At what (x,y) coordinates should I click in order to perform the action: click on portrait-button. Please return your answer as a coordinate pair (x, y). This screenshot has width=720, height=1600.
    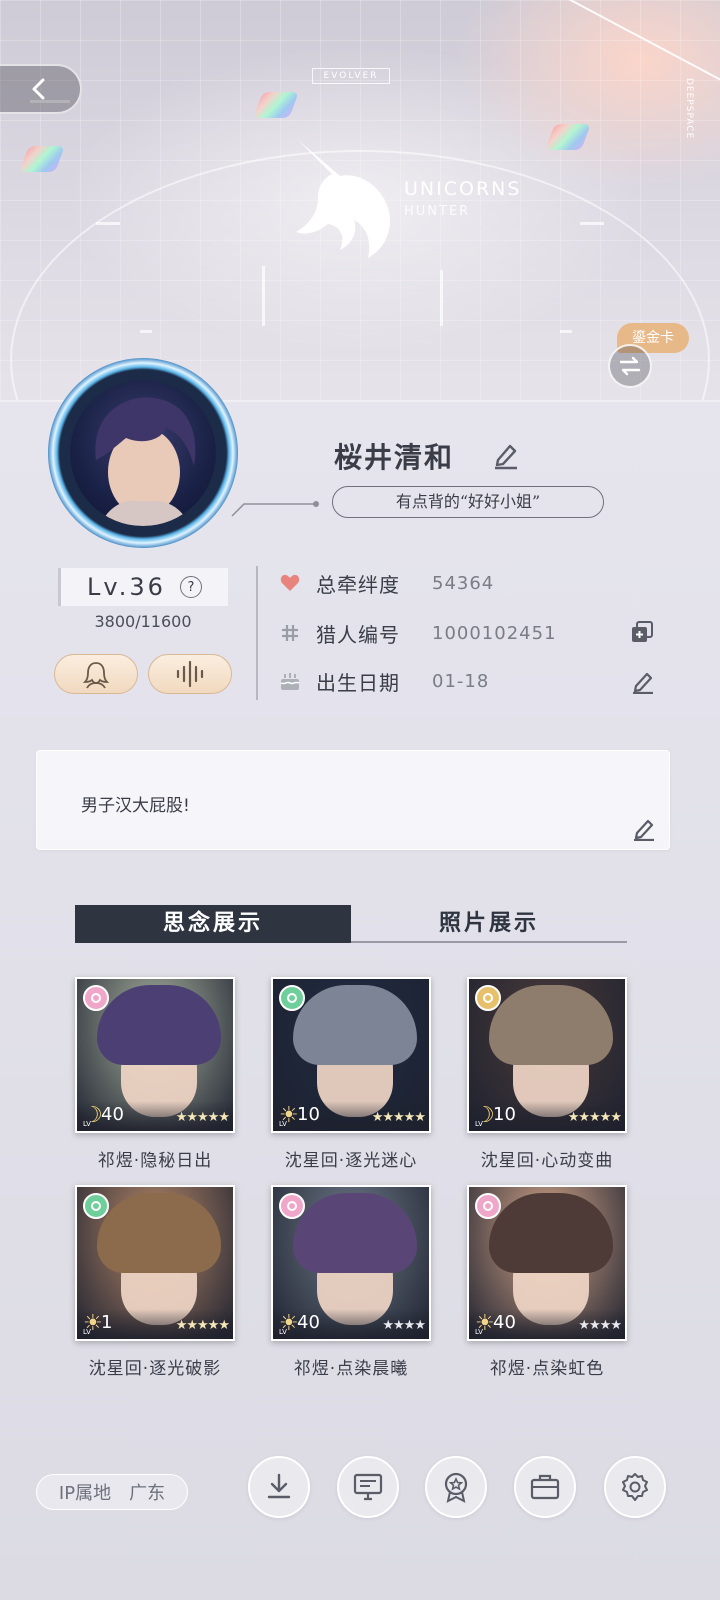
    Looking at the image, I should click on (96, 674).